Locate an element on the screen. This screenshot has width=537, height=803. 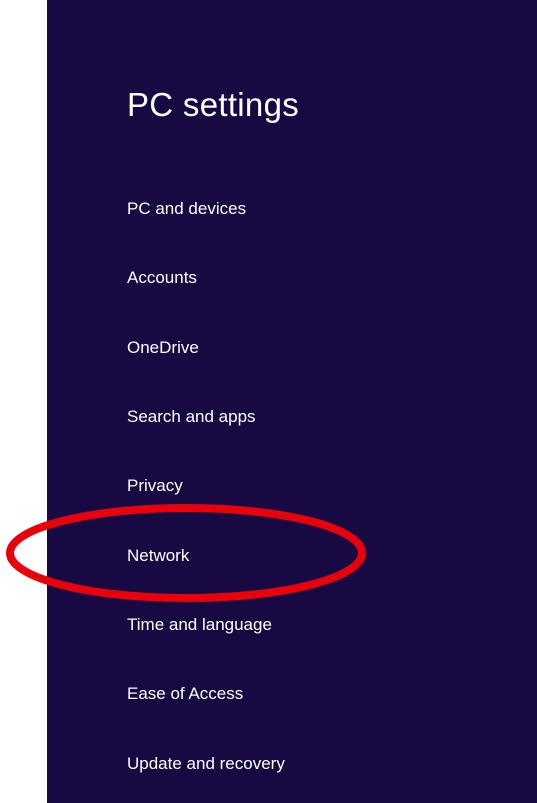
nav-item-privacy: Privacy is located at coordinates (155, 486).